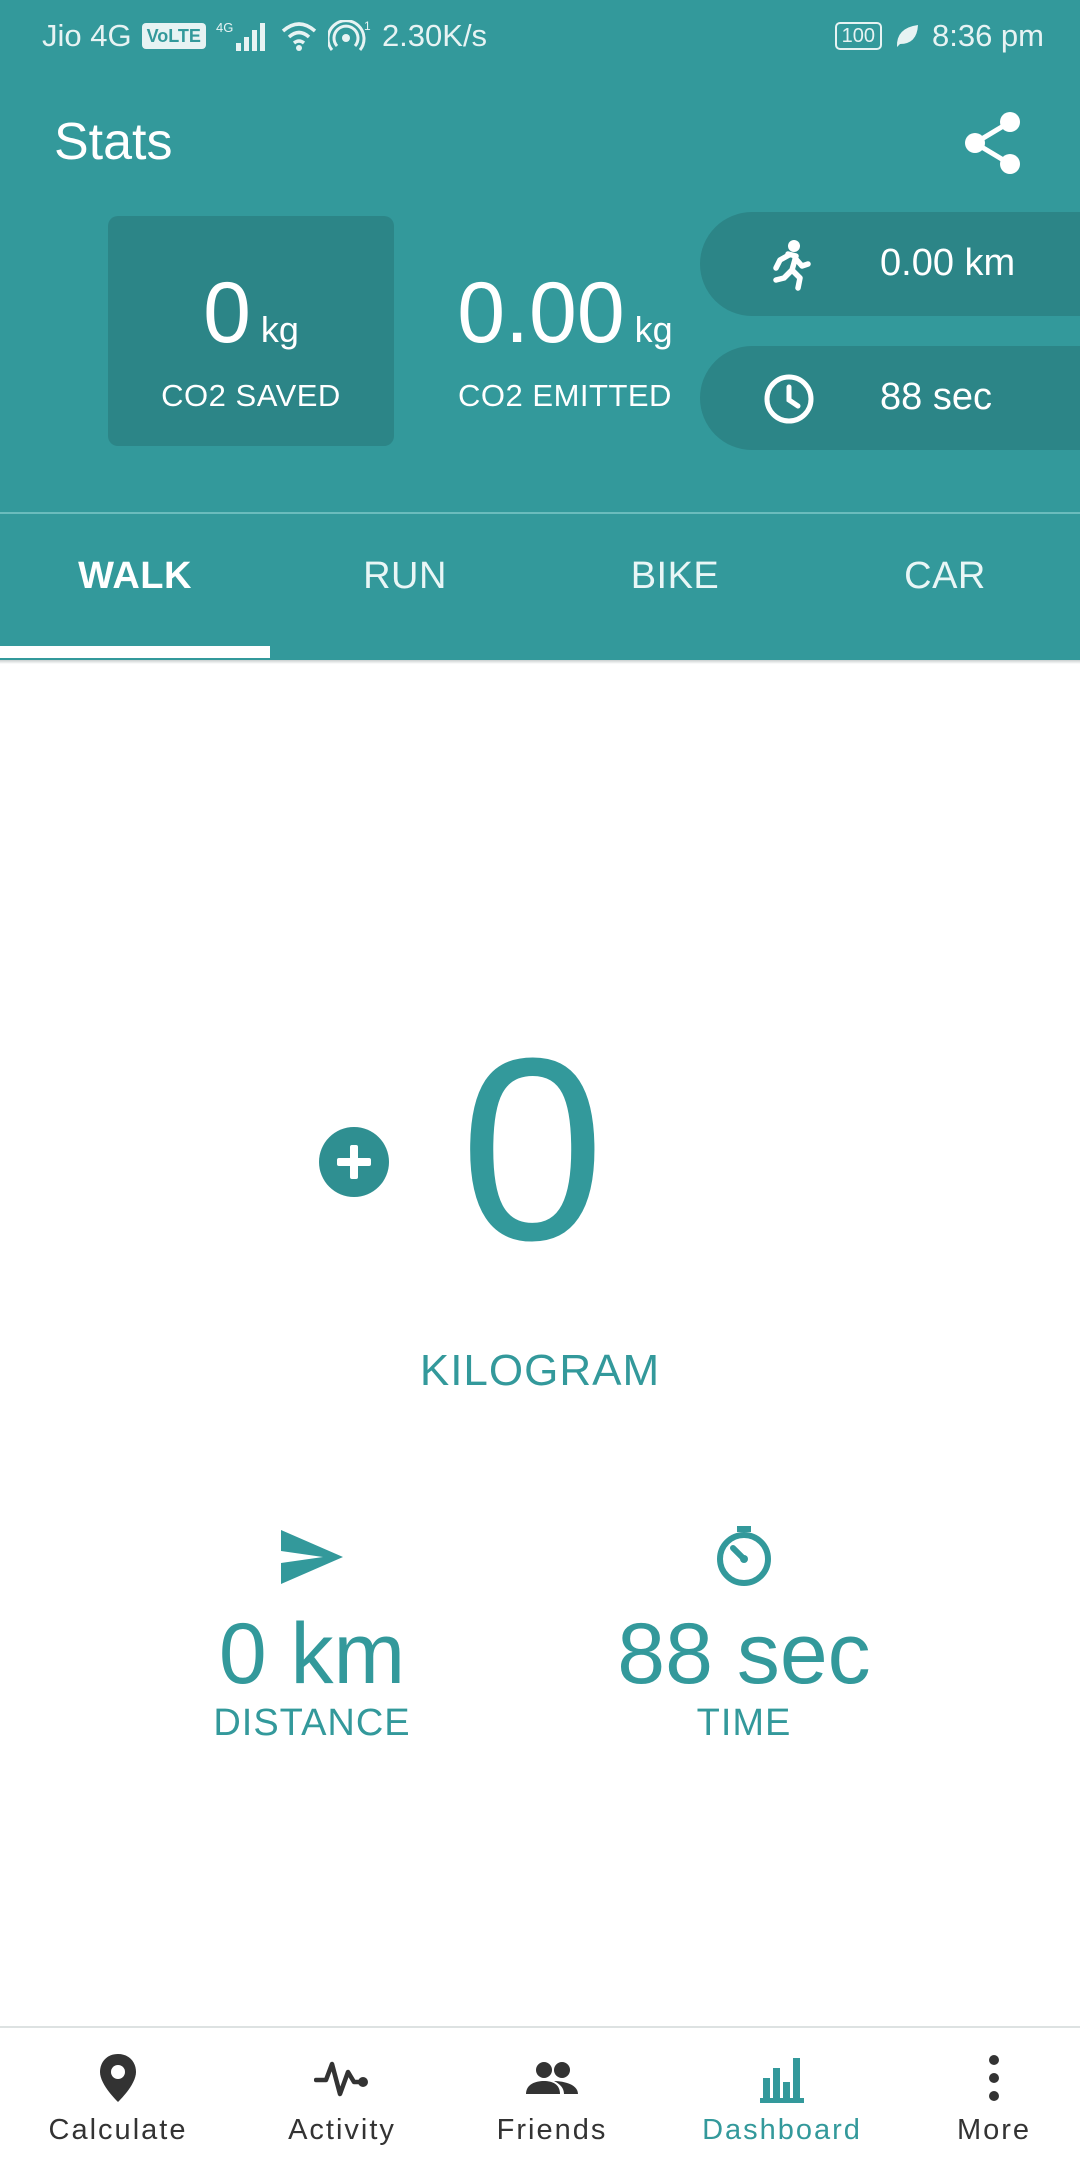  What do you see at coordinates (341, 2079) in the screenshot?
I see `pulse-icon` at bounding box center [341, 2079].